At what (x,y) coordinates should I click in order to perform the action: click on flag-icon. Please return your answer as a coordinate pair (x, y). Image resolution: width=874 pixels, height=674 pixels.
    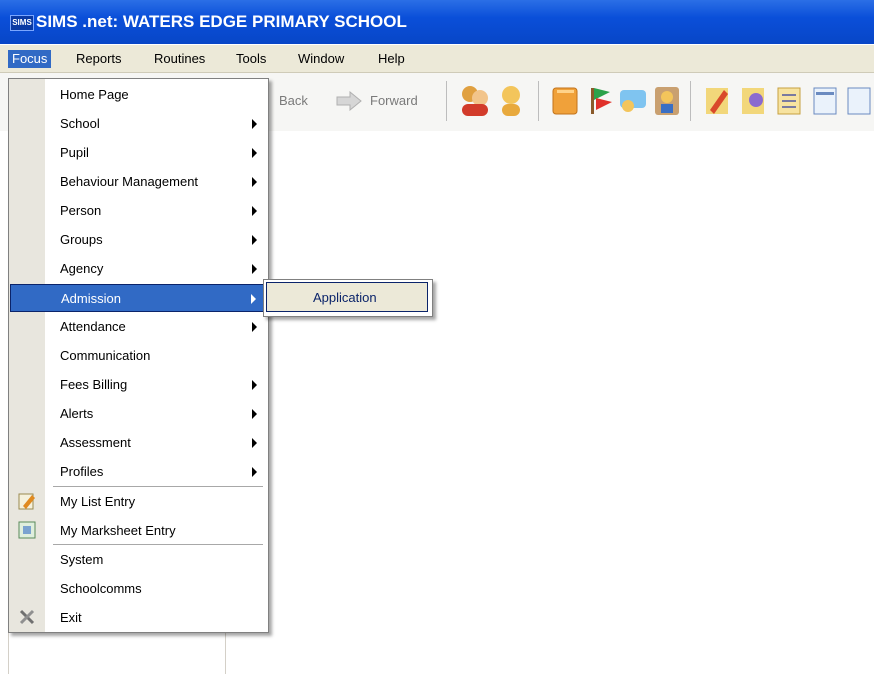
    Looking at the image, I should click on (601, 100).